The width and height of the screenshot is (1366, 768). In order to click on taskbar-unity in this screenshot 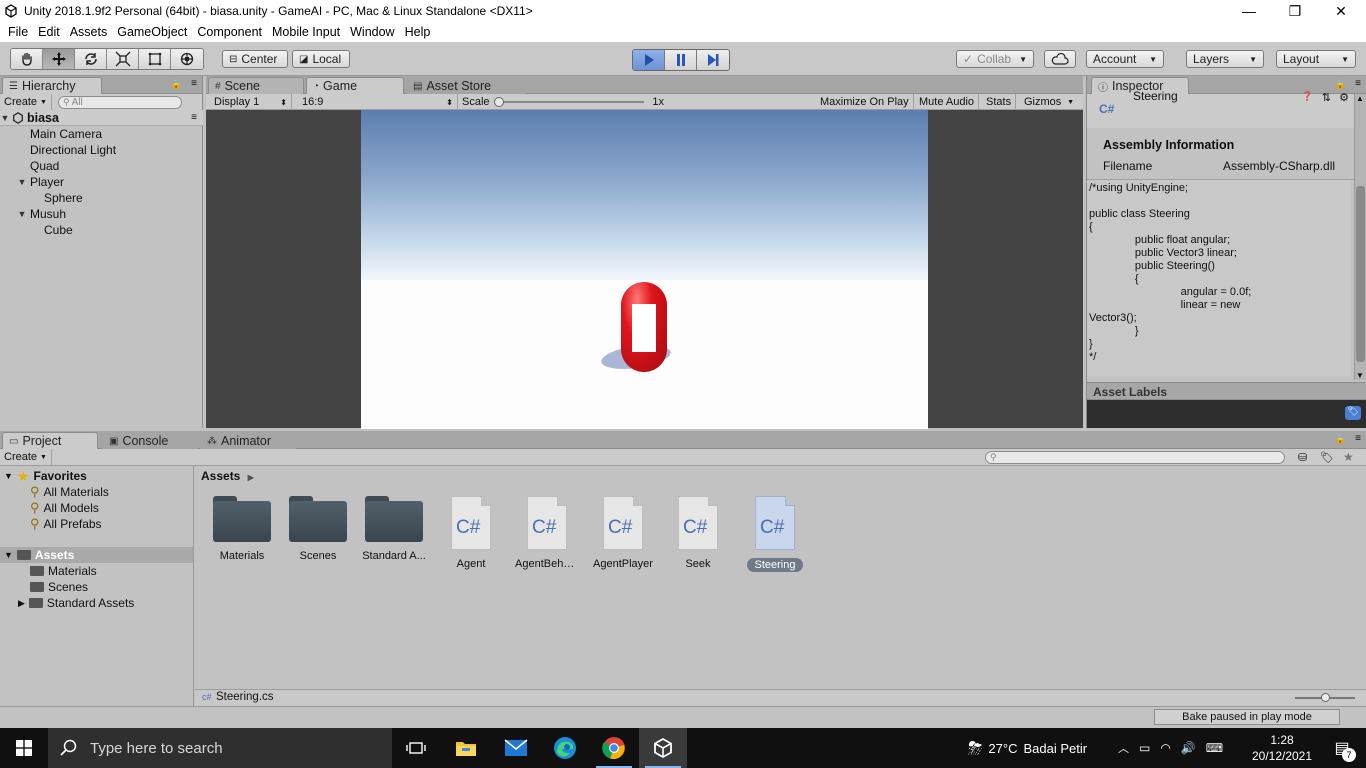, I will do `click(663, 748)`.